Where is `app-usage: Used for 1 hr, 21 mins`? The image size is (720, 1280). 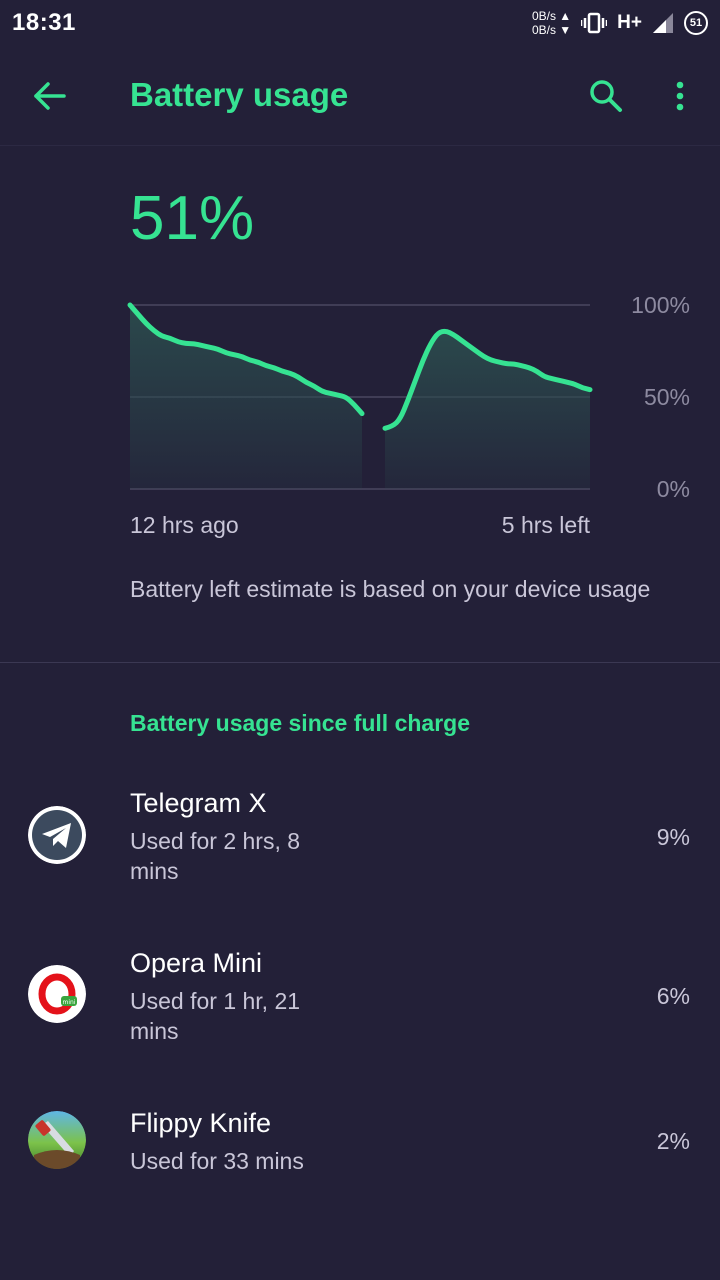
app-usage: Used for 1 hr, 21 mins is located at coordinates (215, 1016).